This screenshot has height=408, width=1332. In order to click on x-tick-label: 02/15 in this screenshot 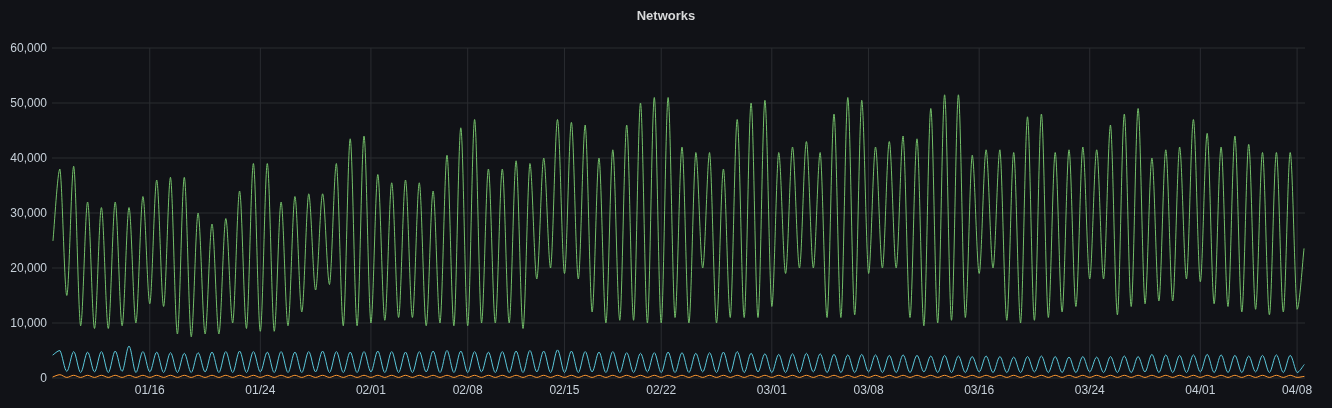, I will do `click(564, 390)`.